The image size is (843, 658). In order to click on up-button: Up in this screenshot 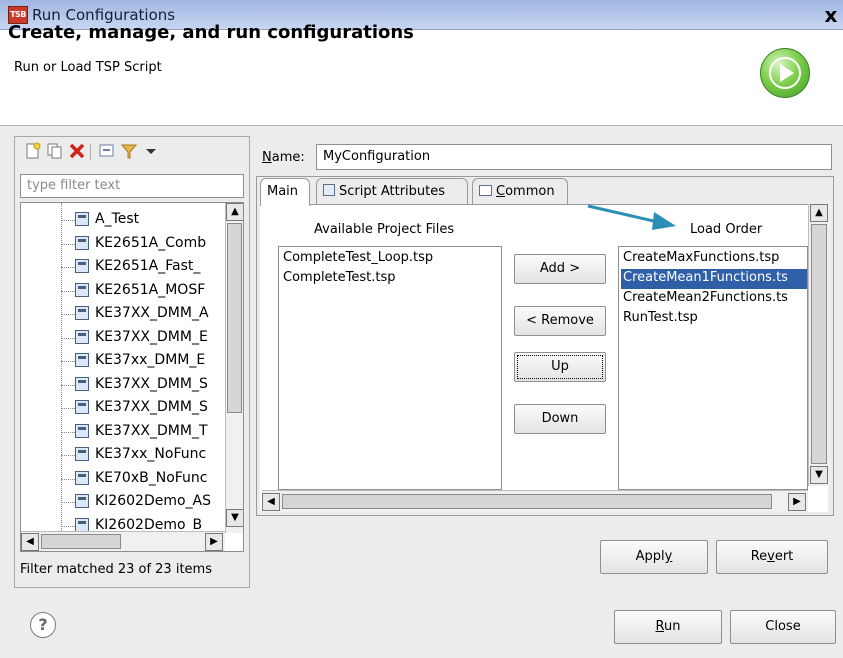, I will do `click(560, 367)`.